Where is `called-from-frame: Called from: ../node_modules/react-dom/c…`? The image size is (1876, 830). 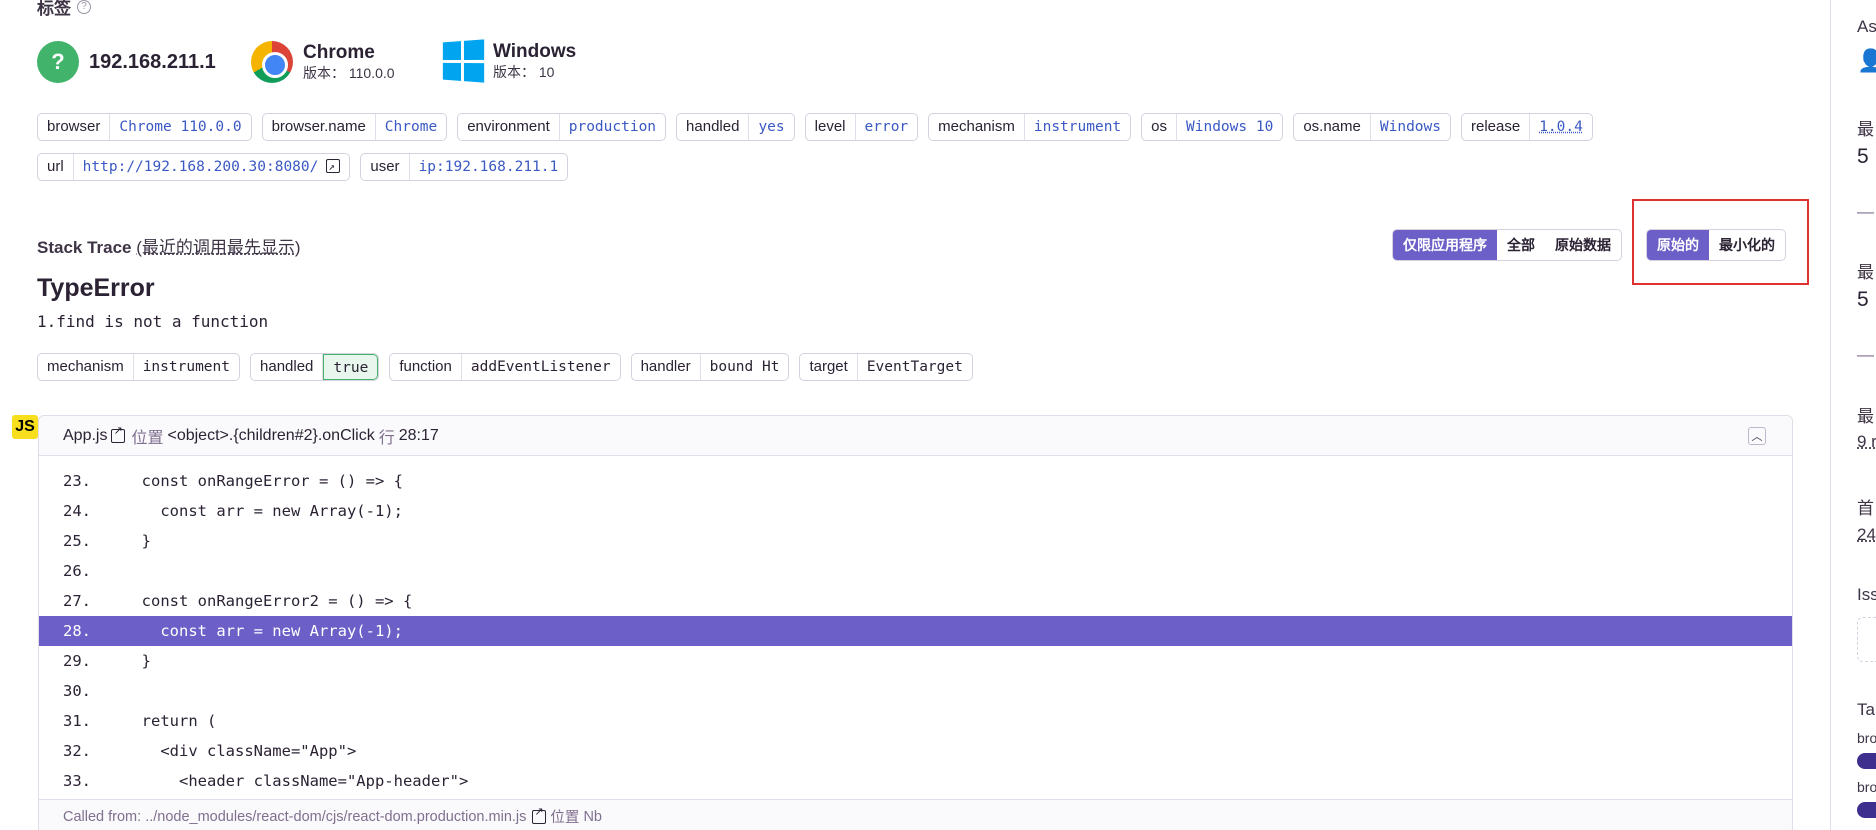
called-from-frame: Called from: ../node_modules/react-dom/c… is located at coordinates (915, 814).